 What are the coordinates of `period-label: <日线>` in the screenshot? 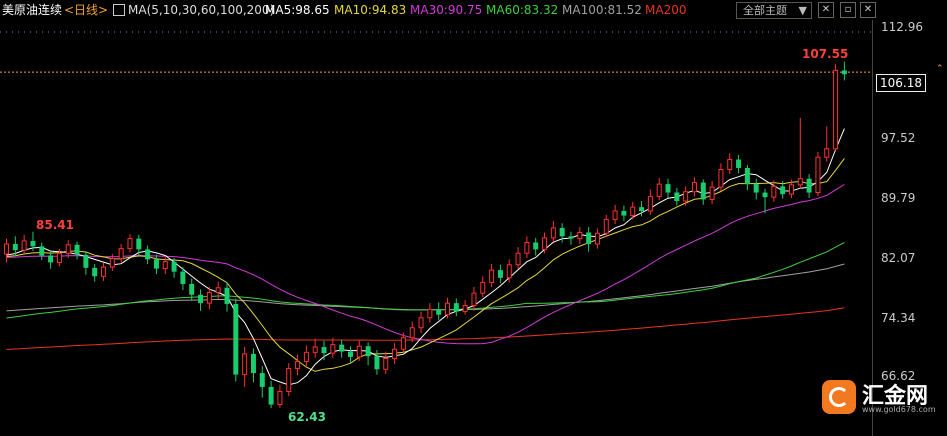 It's located at (86, 10).